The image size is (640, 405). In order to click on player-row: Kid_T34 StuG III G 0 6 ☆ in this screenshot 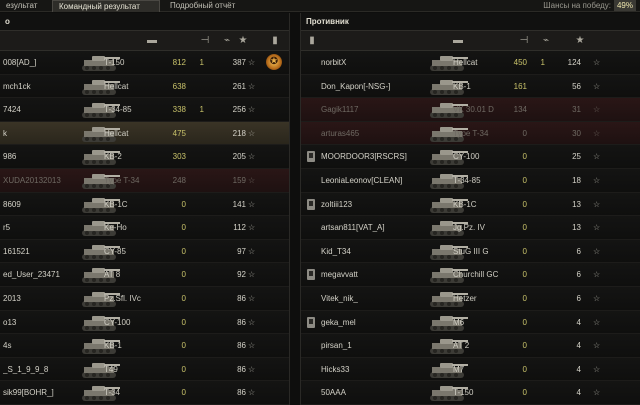, I will do `click(470, 251)`.